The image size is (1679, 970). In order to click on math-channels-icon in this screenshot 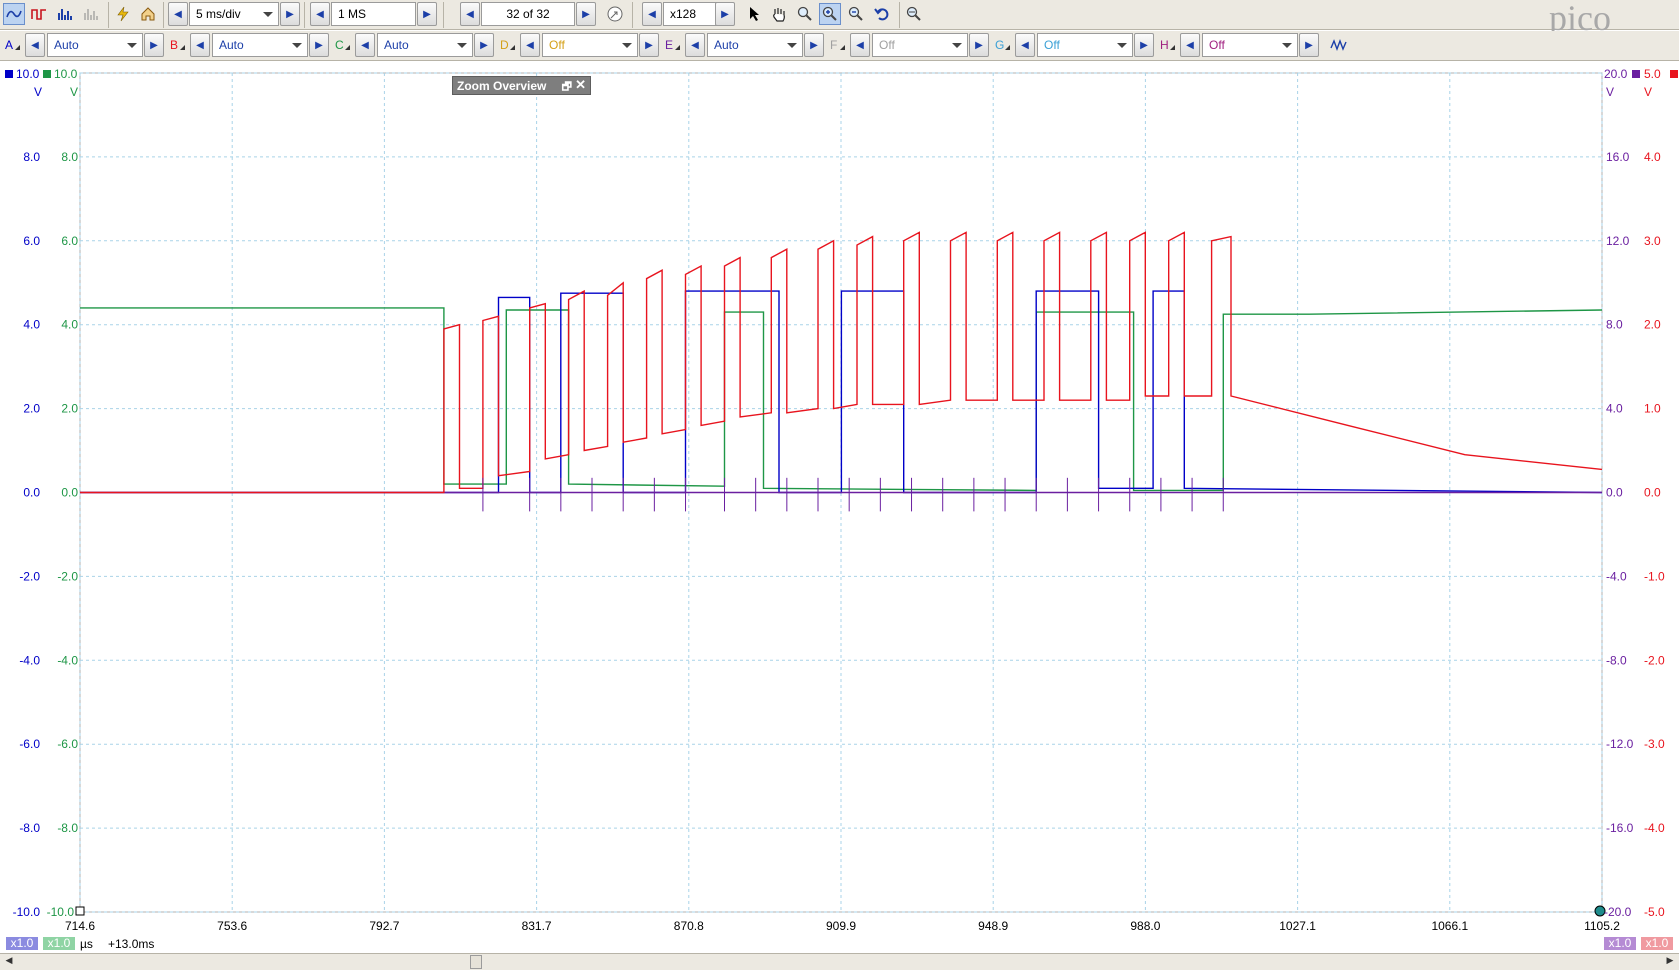, I will do `click(1339, 45)`.